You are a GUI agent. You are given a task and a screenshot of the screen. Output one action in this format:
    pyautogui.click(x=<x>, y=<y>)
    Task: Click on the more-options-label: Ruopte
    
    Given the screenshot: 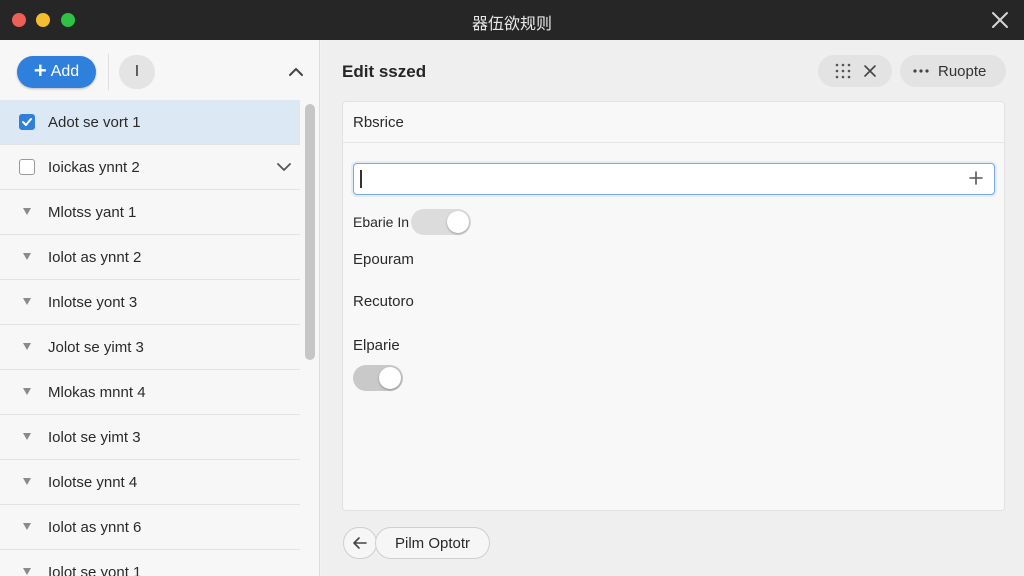 What is the action you would take?
    pyautogui.click(x=962, y=71)
    